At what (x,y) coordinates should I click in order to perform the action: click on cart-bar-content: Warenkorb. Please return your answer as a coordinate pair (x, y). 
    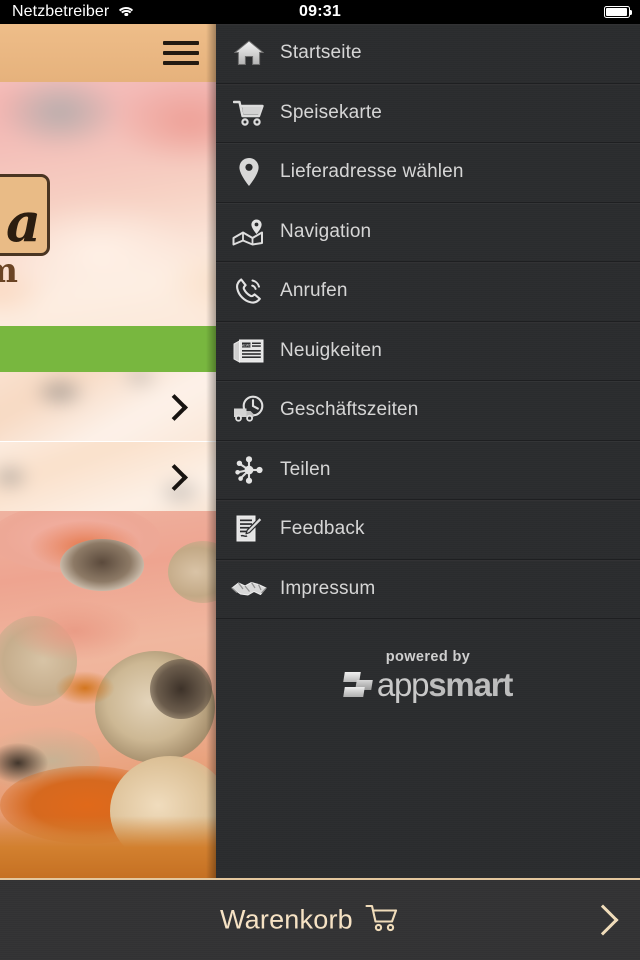
    Looking at the image, I should click on (309, 920).